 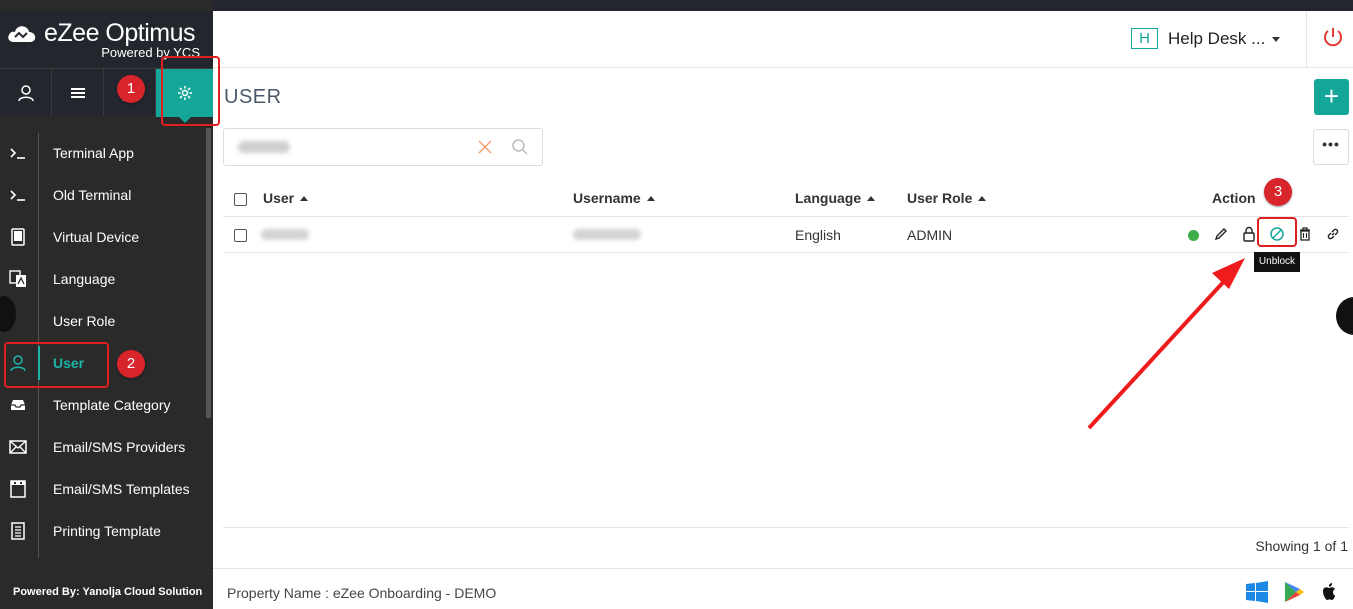 What do you see at coordinates (1333, 234) in the screenshot?
I see `link-icon` at bounding box center [1333, 234].